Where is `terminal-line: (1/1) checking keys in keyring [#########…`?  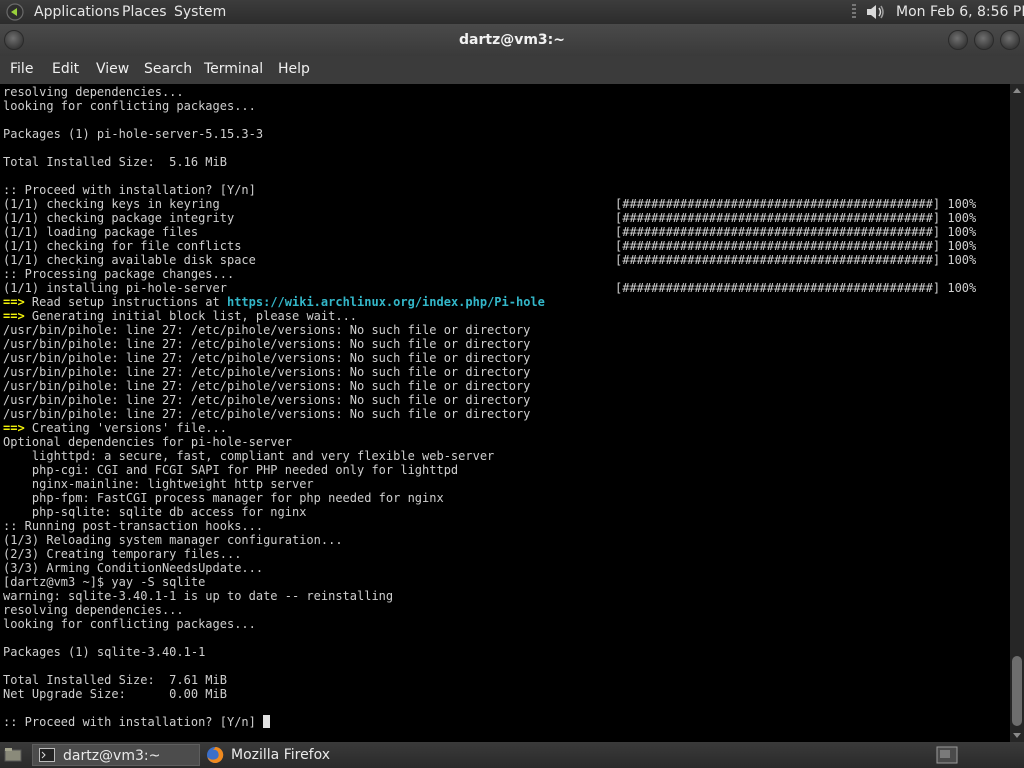
terminal-line: (1/1) checking keys in keyring [#########… is located at coordinates (489, 204).